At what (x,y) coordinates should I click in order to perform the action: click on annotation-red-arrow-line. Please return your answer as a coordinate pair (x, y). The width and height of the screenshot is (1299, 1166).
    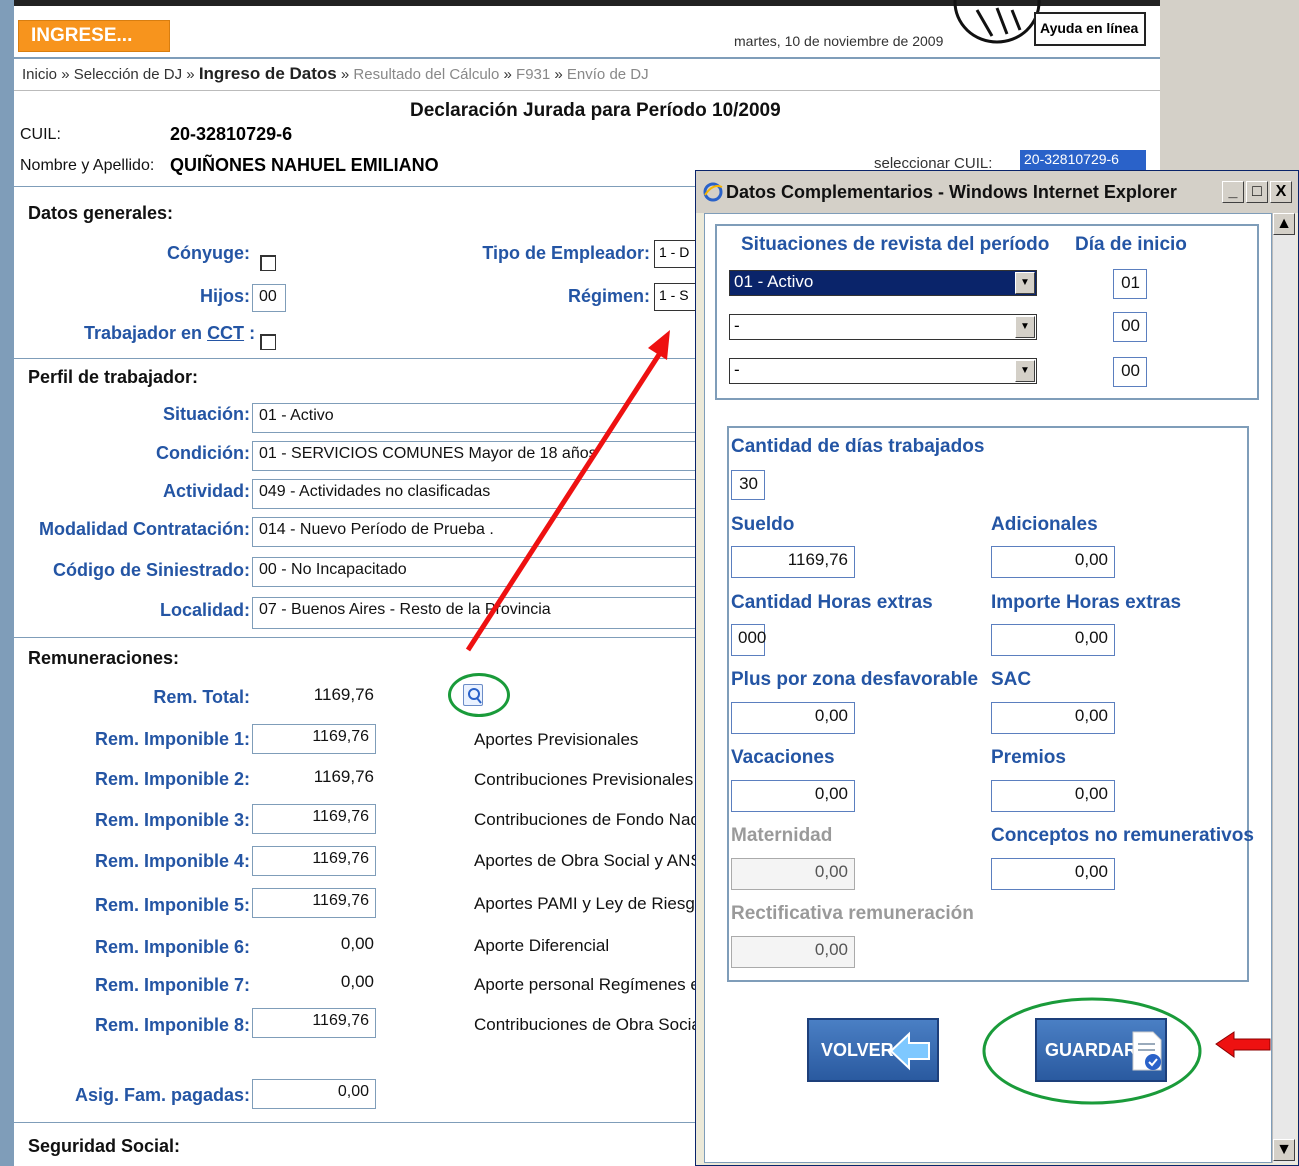
    Looking at the image, I should click on (565, 500).